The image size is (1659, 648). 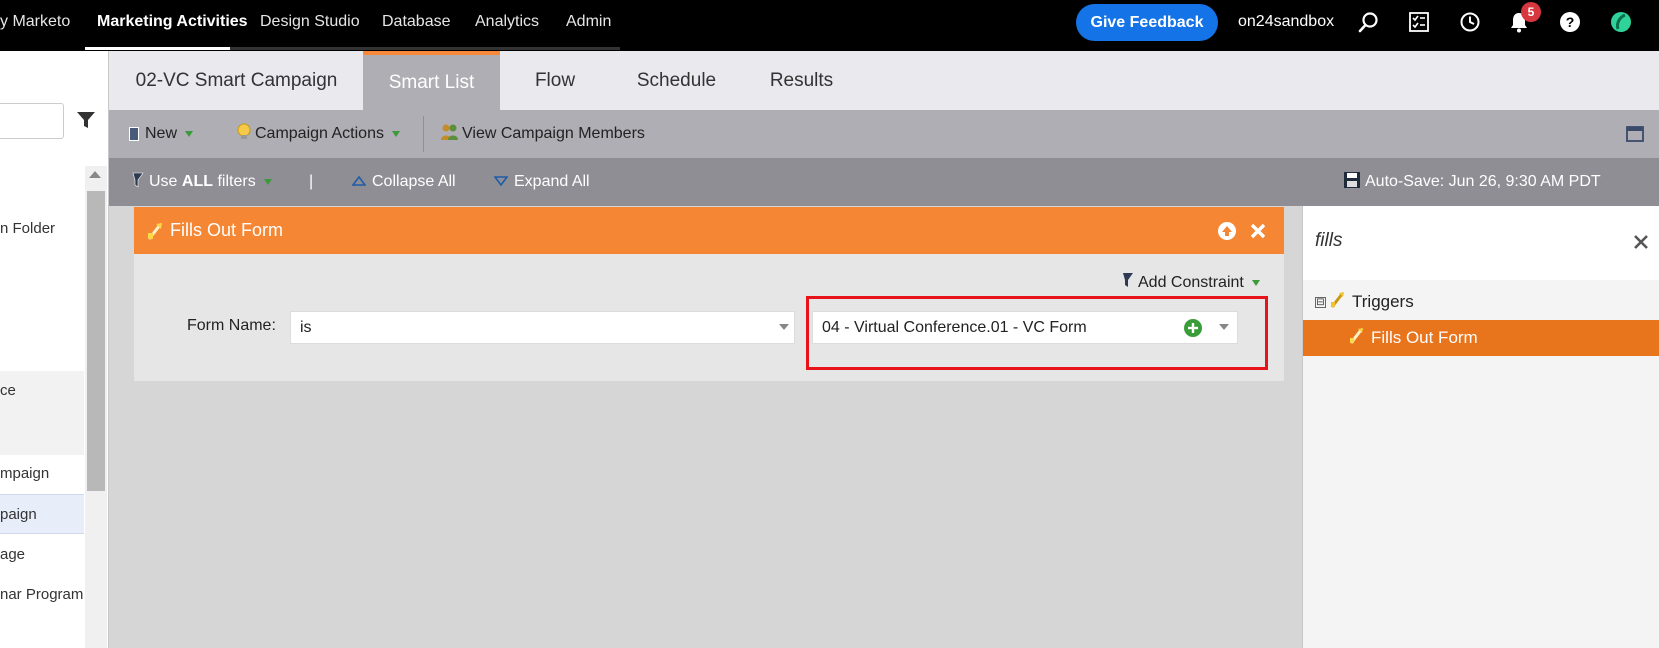 I want to click on document-icon, so click(x=134, y=134).